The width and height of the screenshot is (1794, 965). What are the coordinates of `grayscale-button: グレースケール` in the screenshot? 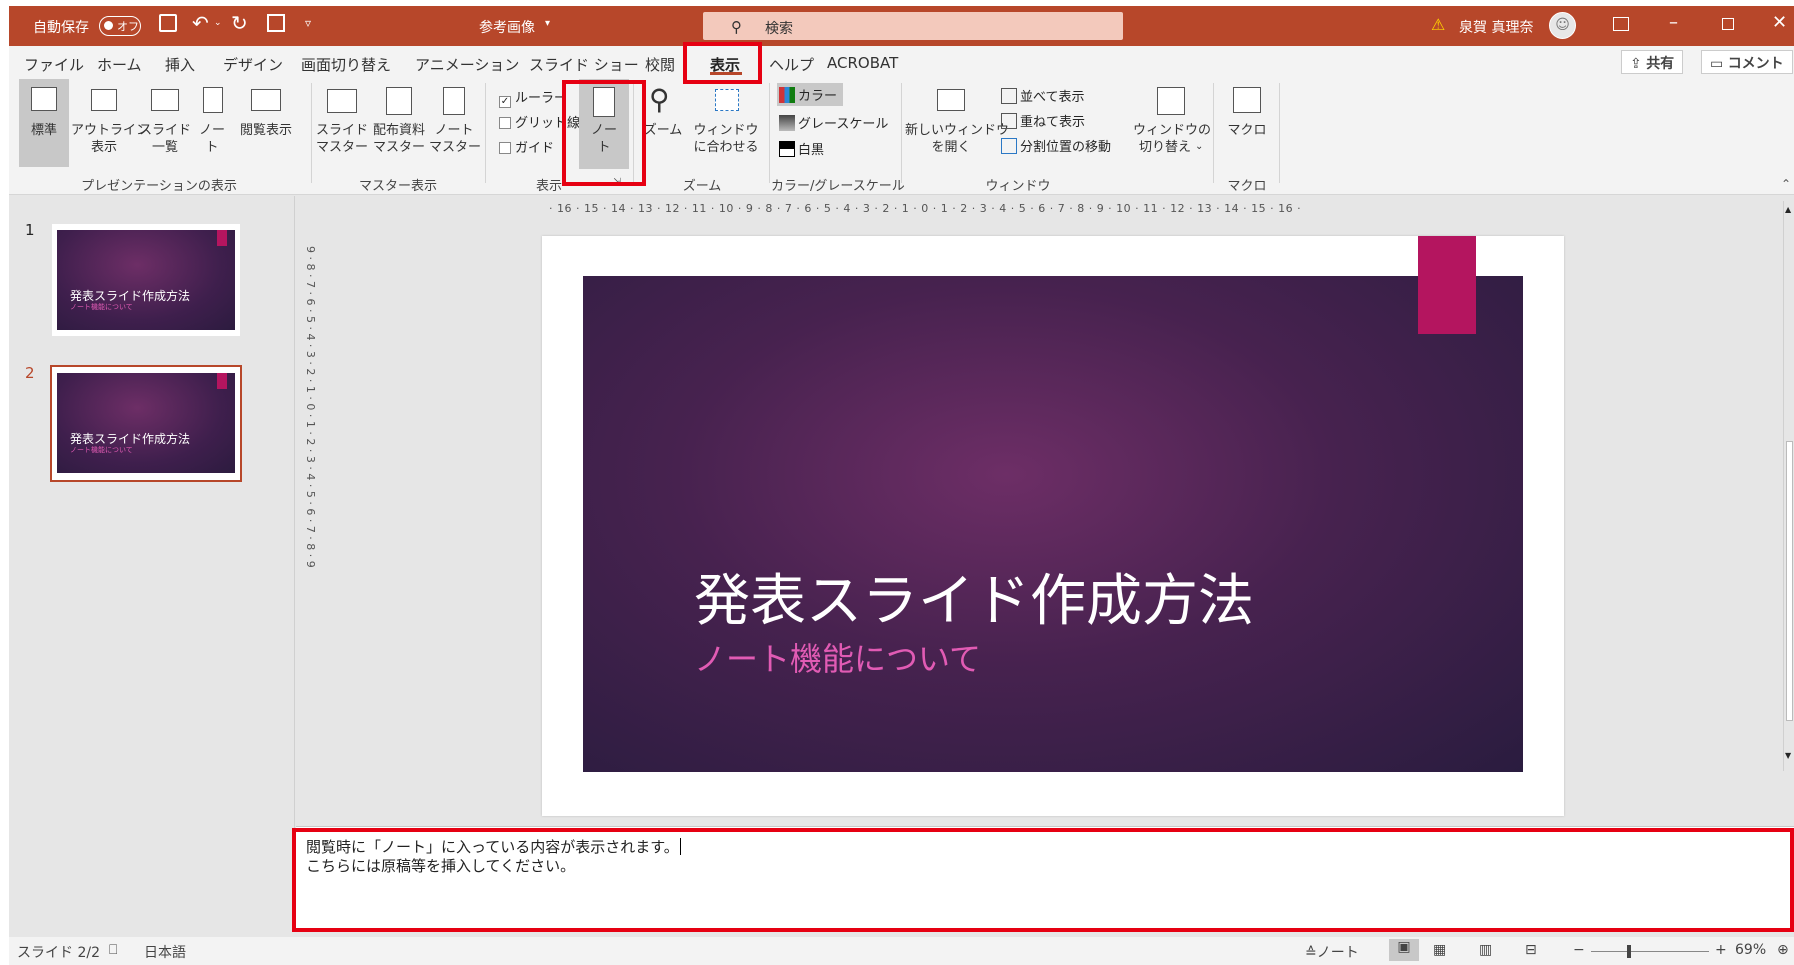 It's located at (833, 122).